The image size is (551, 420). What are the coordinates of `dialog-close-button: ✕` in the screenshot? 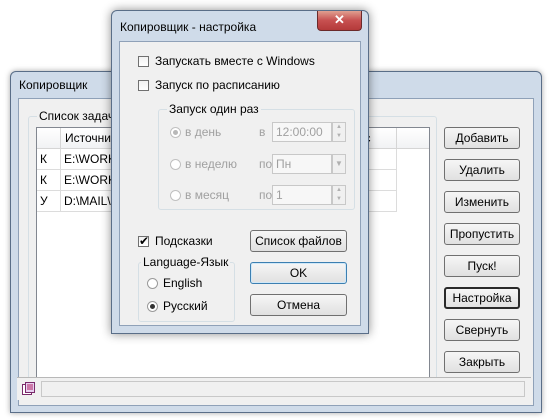 It's located at (339, 21).